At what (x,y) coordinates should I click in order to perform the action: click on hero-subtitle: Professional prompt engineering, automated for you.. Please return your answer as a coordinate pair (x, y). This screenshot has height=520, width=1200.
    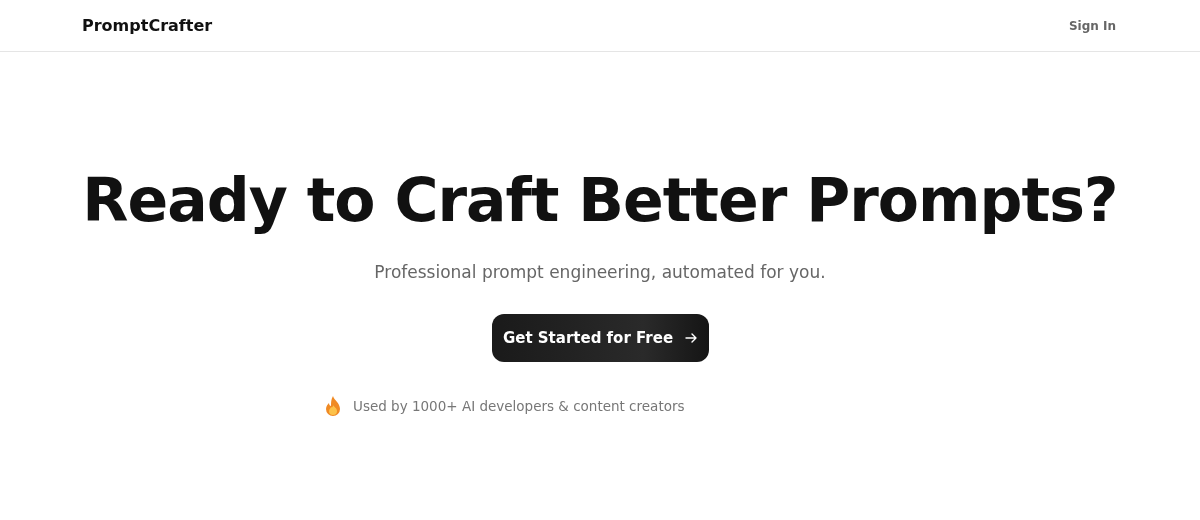
    Looking at the image, I should click on (600, 272).